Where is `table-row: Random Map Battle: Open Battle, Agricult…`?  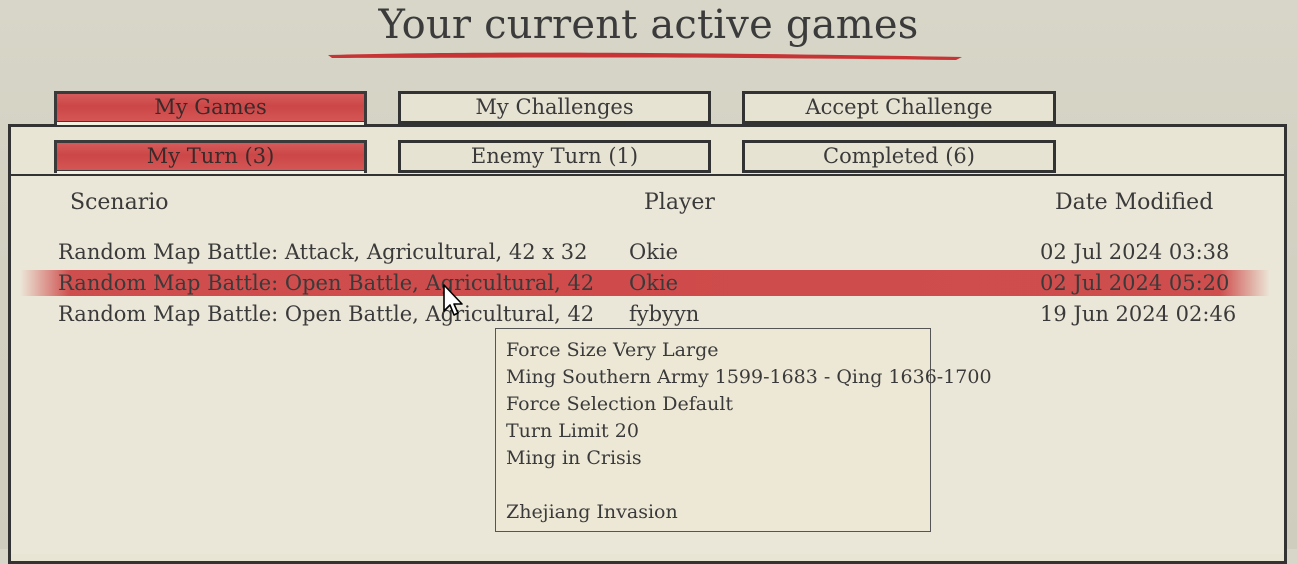 table-row: Random Map Battle: Open Battle, Agricult… is located at coordinates (648, 314).